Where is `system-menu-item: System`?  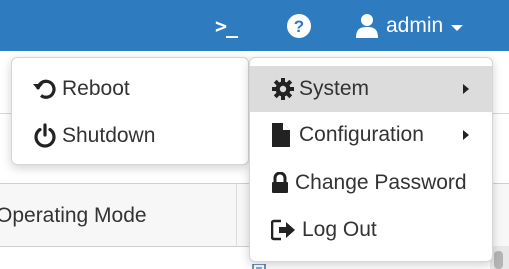 system-menu-item: System is located at coordinates (371, 89).